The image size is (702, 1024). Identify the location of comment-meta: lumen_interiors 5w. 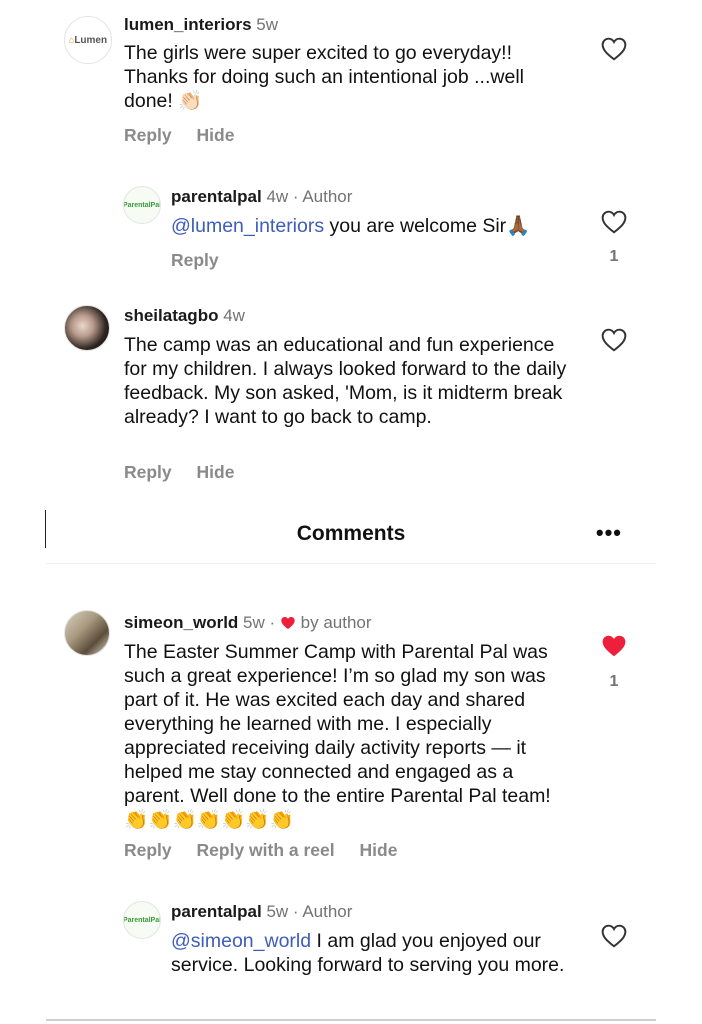
(201, 25).